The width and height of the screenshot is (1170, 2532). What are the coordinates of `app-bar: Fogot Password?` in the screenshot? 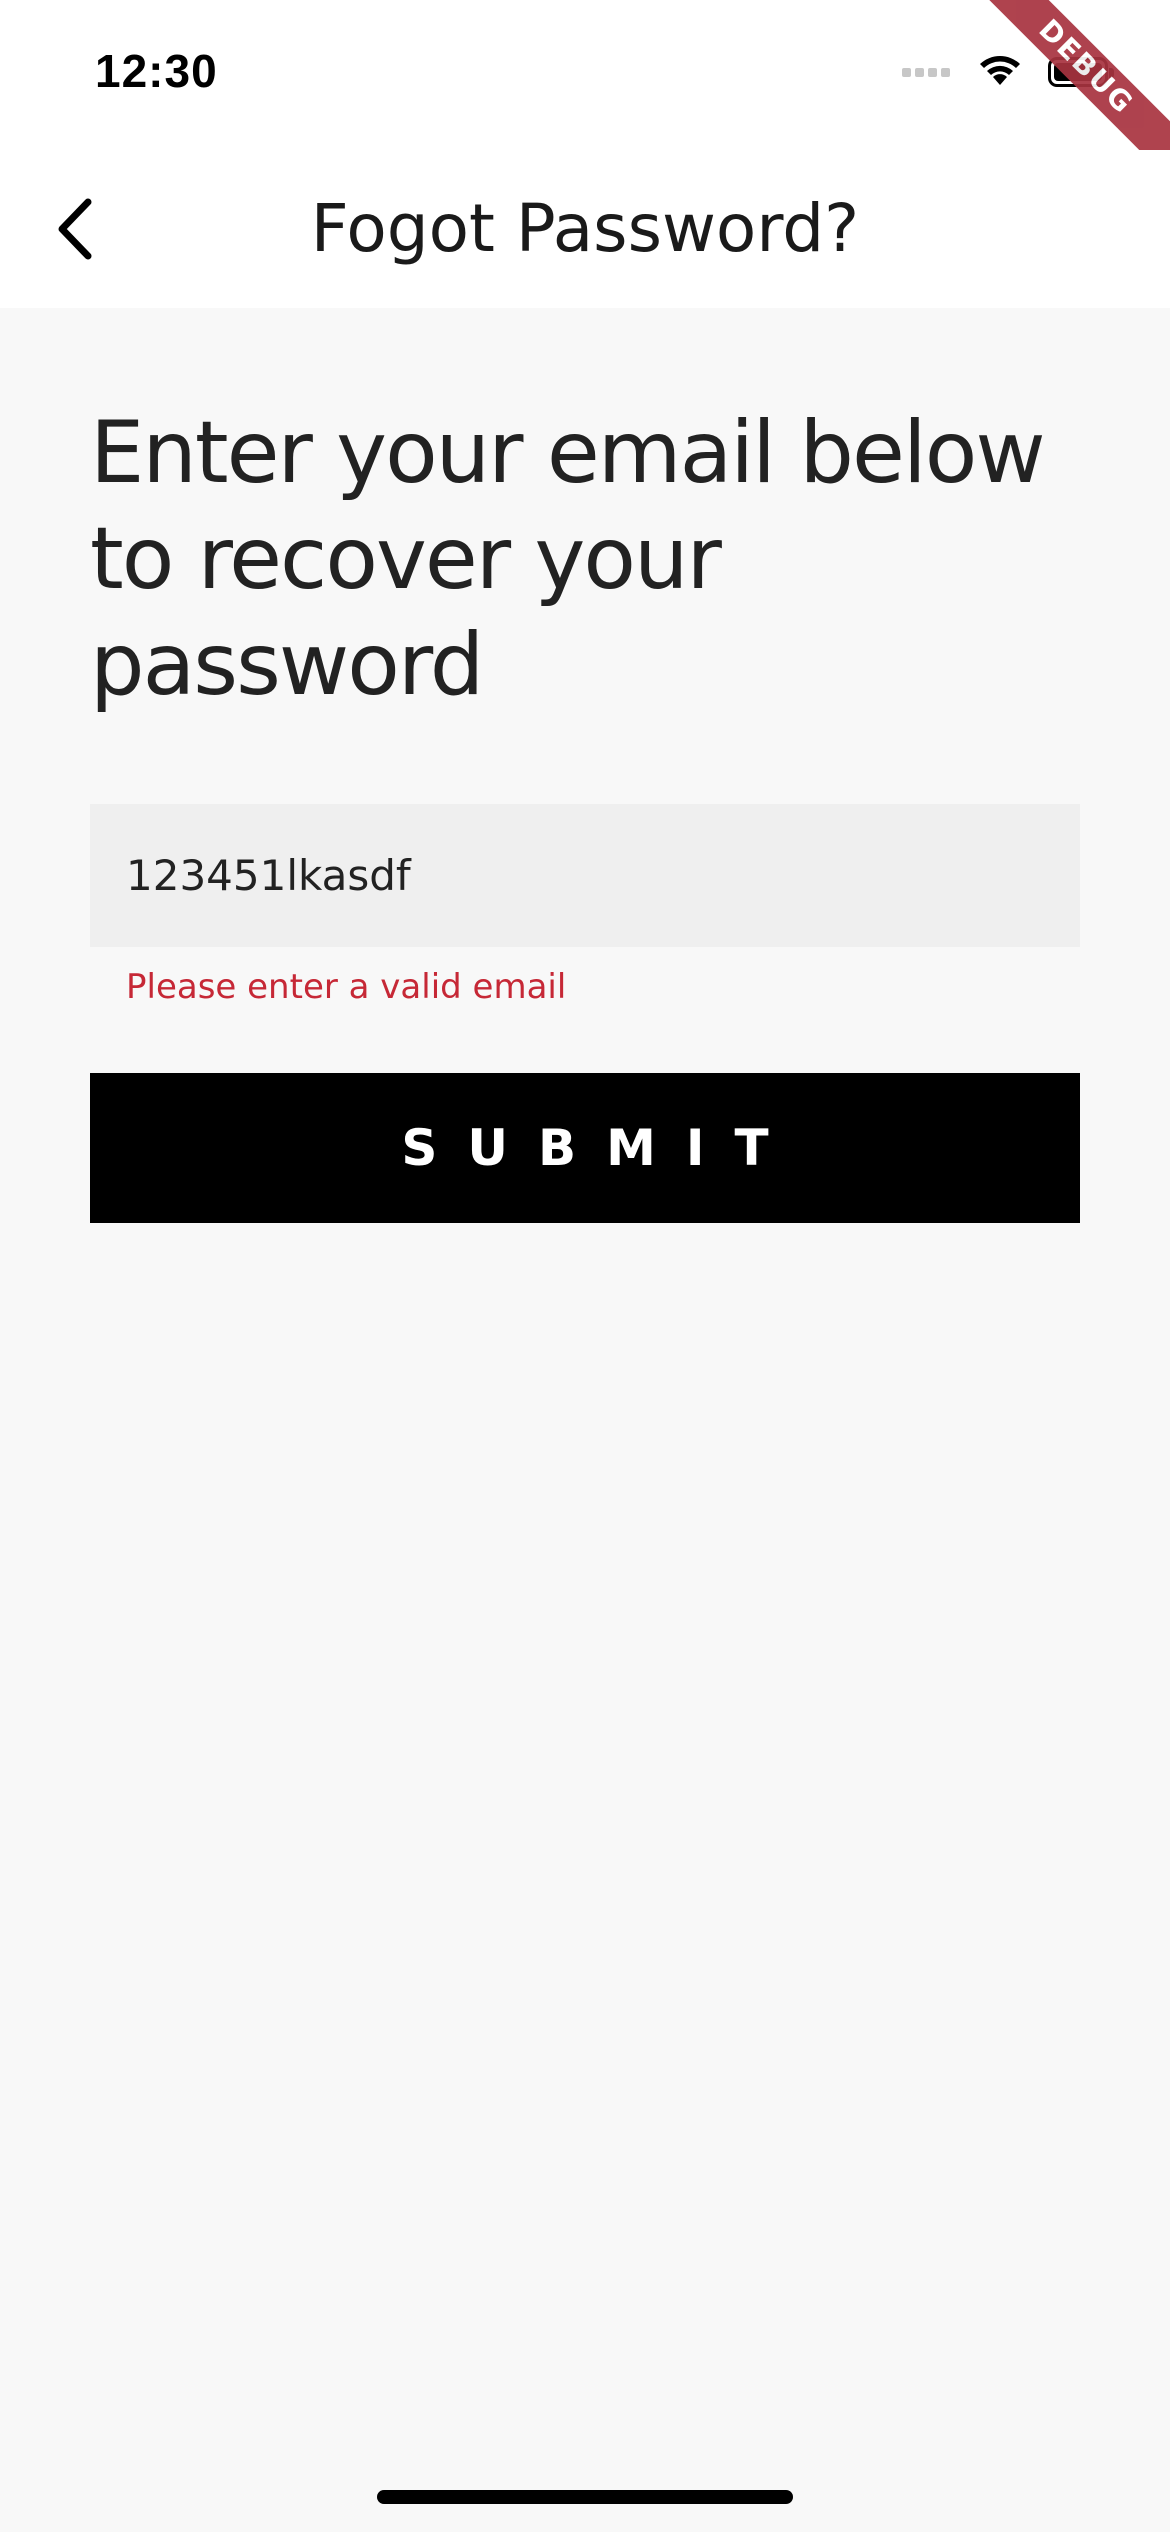 It's located at (585, 229).